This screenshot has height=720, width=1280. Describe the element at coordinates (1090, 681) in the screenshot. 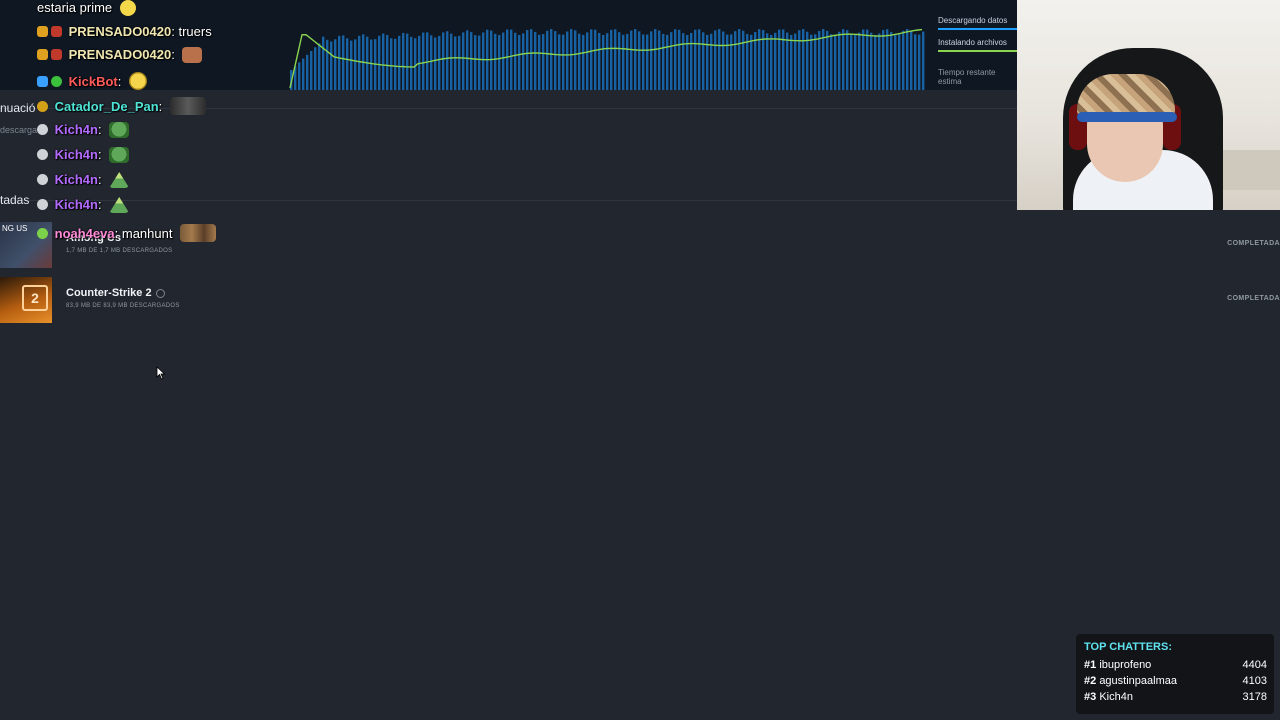

I see `chatter-rank: #2` at that location.